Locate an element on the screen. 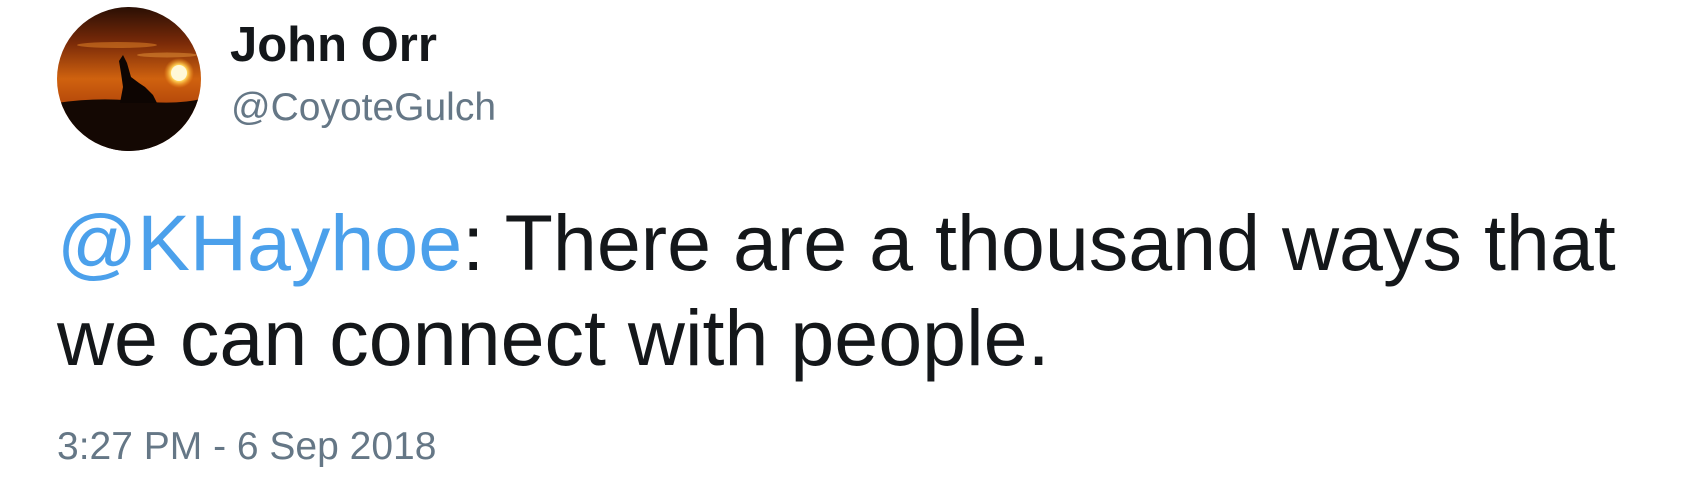 The width and height of the screenshot is (1696, 490). mention-link: @KHayhoe is located at coordinates (259, 242).